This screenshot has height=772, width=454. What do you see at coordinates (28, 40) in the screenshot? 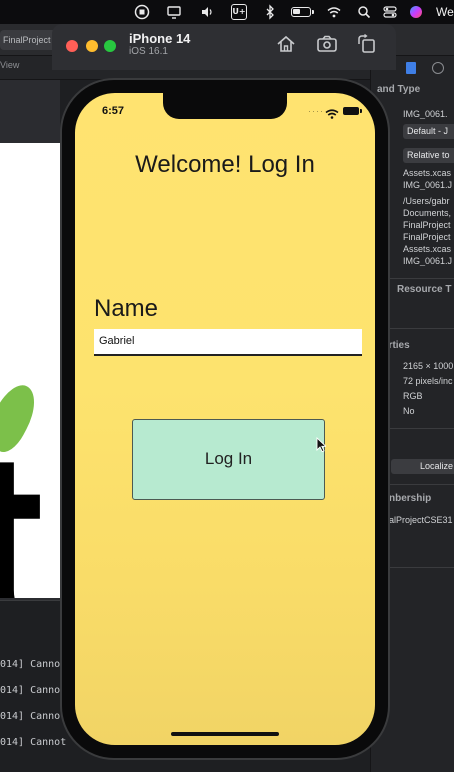
I see `xcode-tab: FinalProject` at bounding box center [28, 40].